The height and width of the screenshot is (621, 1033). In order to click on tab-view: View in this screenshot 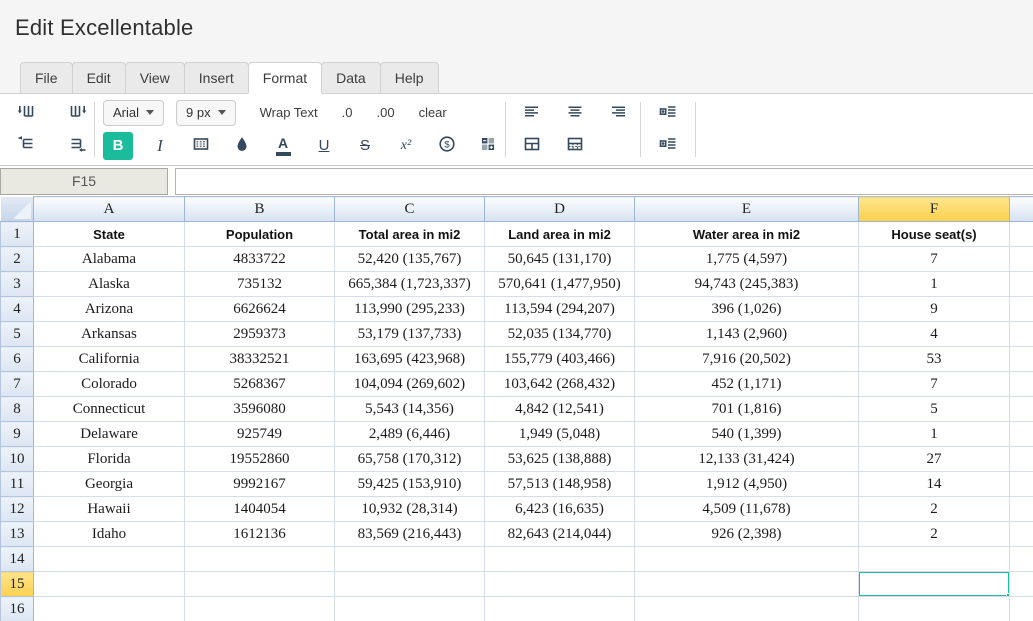, I will do `click(154, 78)`.